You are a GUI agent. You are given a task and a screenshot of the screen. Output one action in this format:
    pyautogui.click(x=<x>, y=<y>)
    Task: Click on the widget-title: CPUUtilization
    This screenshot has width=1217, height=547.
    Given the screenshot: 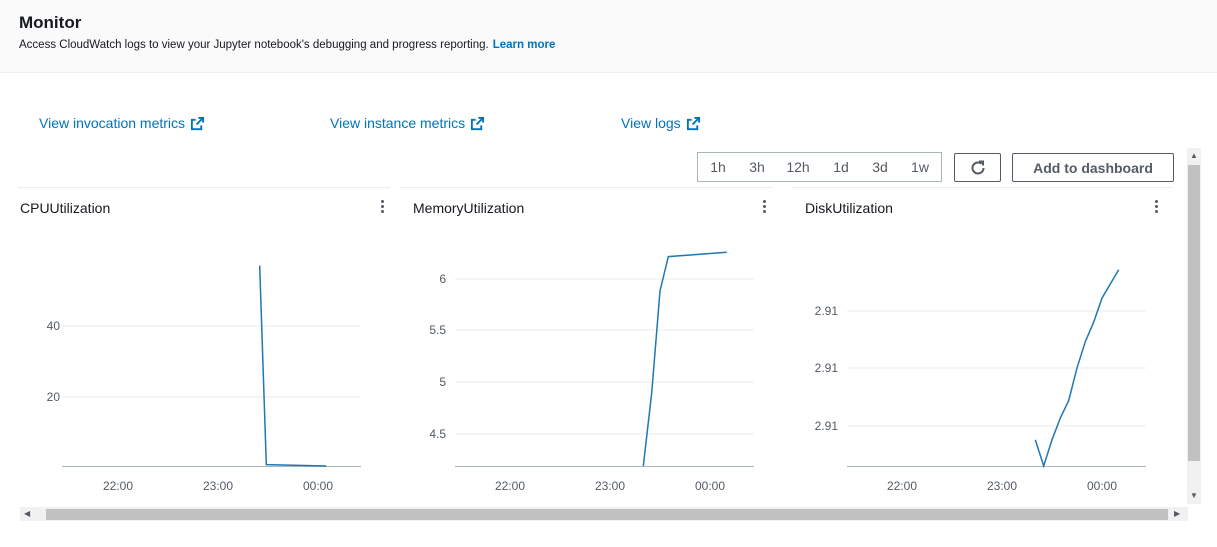 What is the action you would take?
    pyautogui.click(x=65, y=208)
    